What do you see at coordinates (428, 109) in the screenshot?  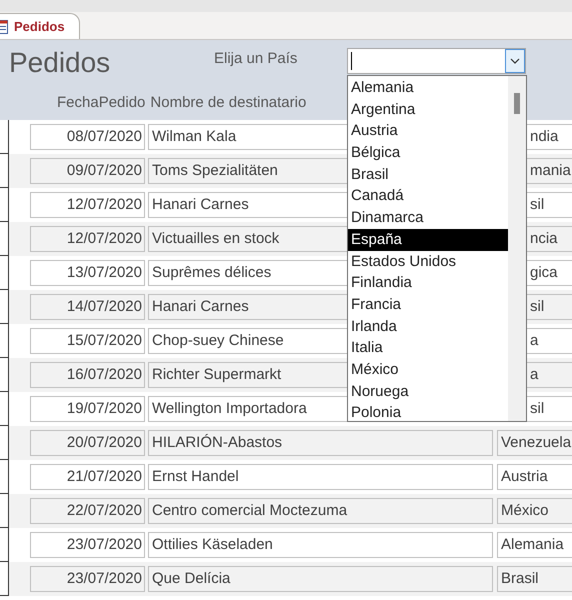 I see `dropdown-option: Argentina` at bounding box center [428, 109].